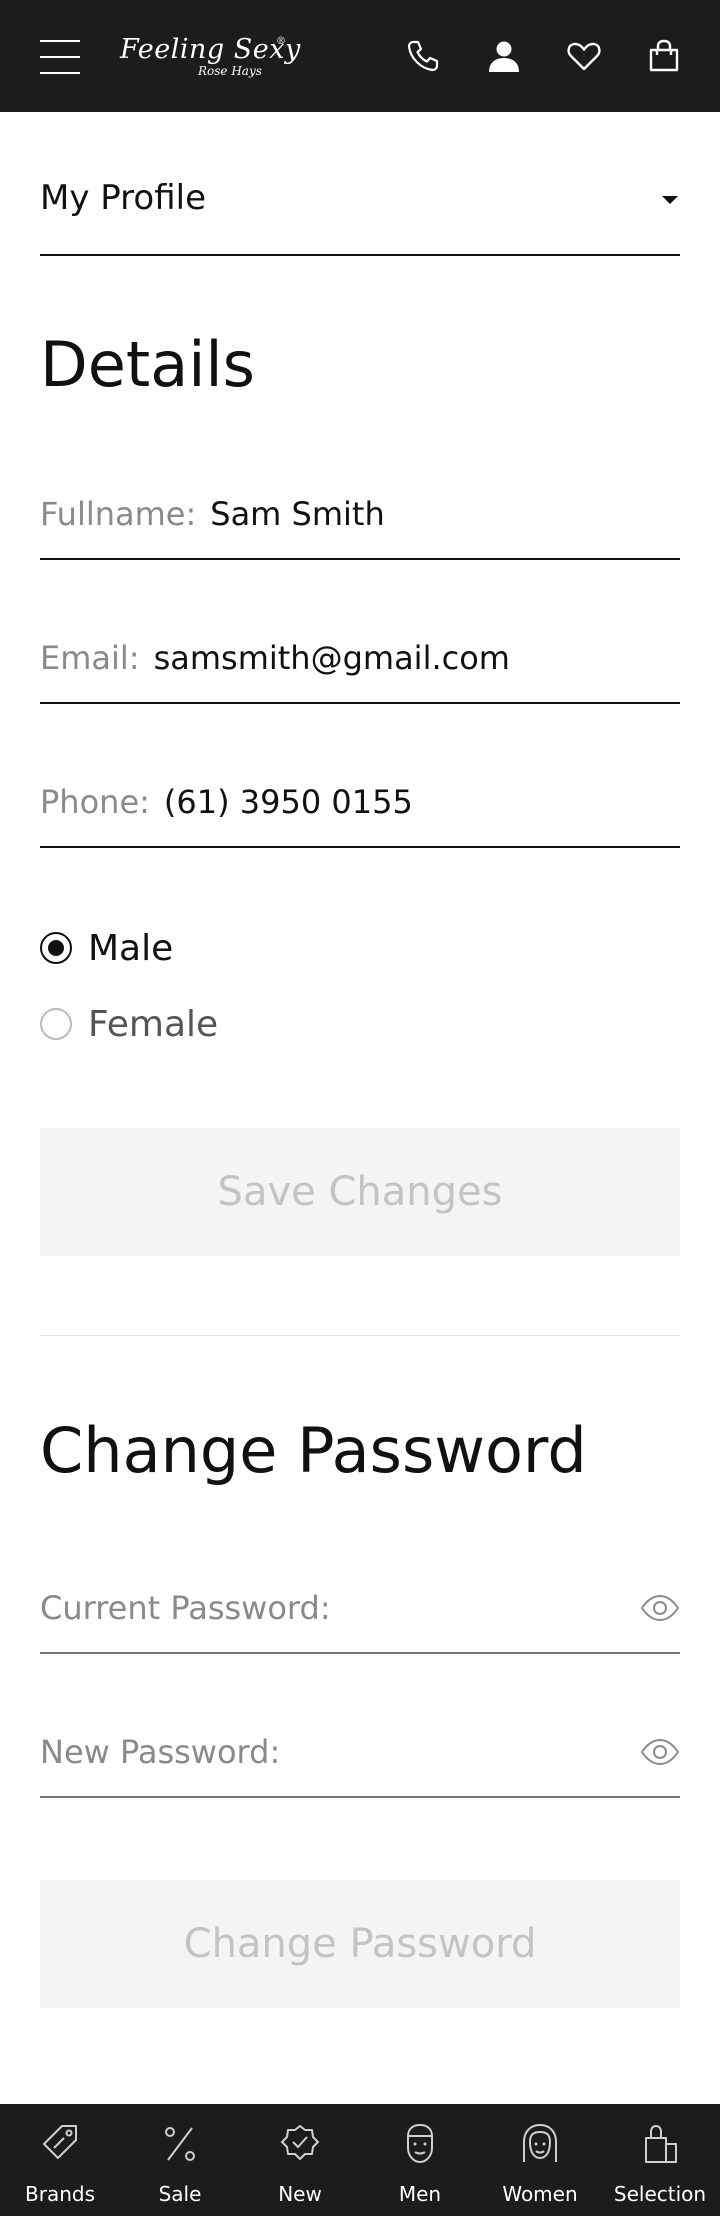 The image size is (720, 2216). Describe the element at coordinates (56, 1024) in the screenshot. I see `radio-unchecked-icon` at that location.